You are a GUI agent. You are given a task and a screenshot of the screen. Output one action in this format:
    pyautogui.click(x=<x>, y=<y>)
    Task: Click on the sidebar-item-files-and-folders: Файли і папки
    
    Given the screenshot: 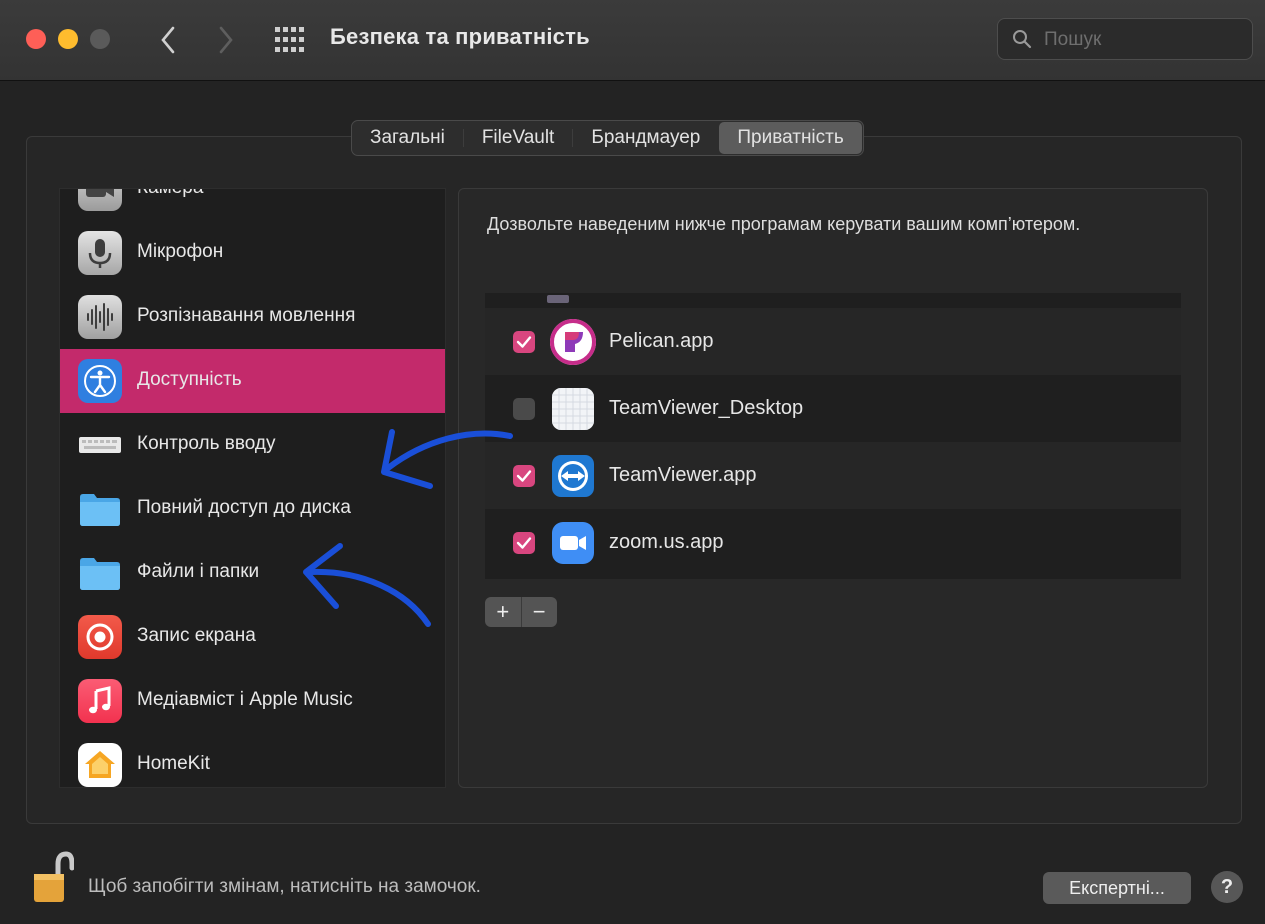 What is the action you would take?
    pyautogui.click(x=252, y=573)
    